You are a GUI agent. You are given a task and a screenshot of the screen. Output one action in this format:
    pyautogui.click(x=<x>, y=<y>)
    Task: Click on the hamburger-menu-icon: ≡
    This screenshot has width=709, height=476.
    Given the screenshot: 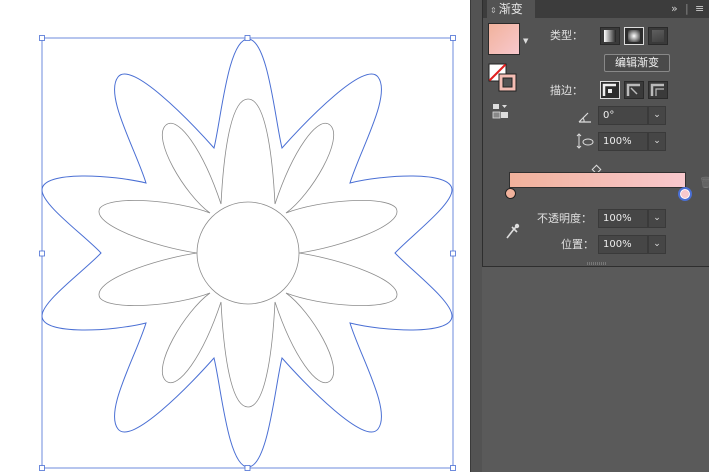 What is the action you would take?
    pyautogui.click(x=699, y=9)
    